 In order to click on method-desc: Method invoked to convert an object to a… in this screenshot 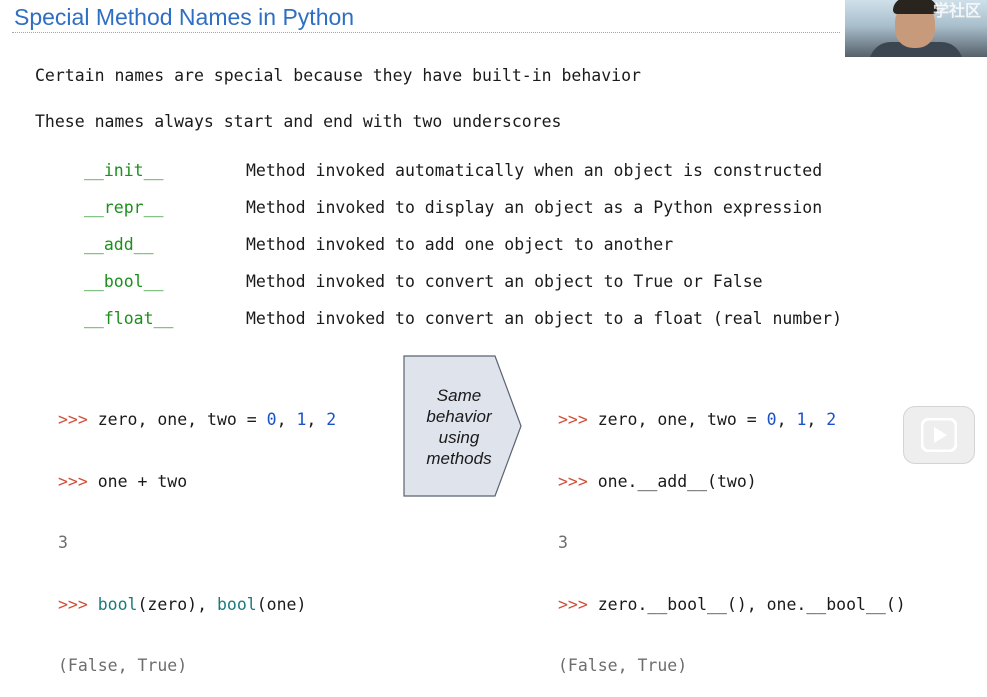, I will do `click(544, 318)`.